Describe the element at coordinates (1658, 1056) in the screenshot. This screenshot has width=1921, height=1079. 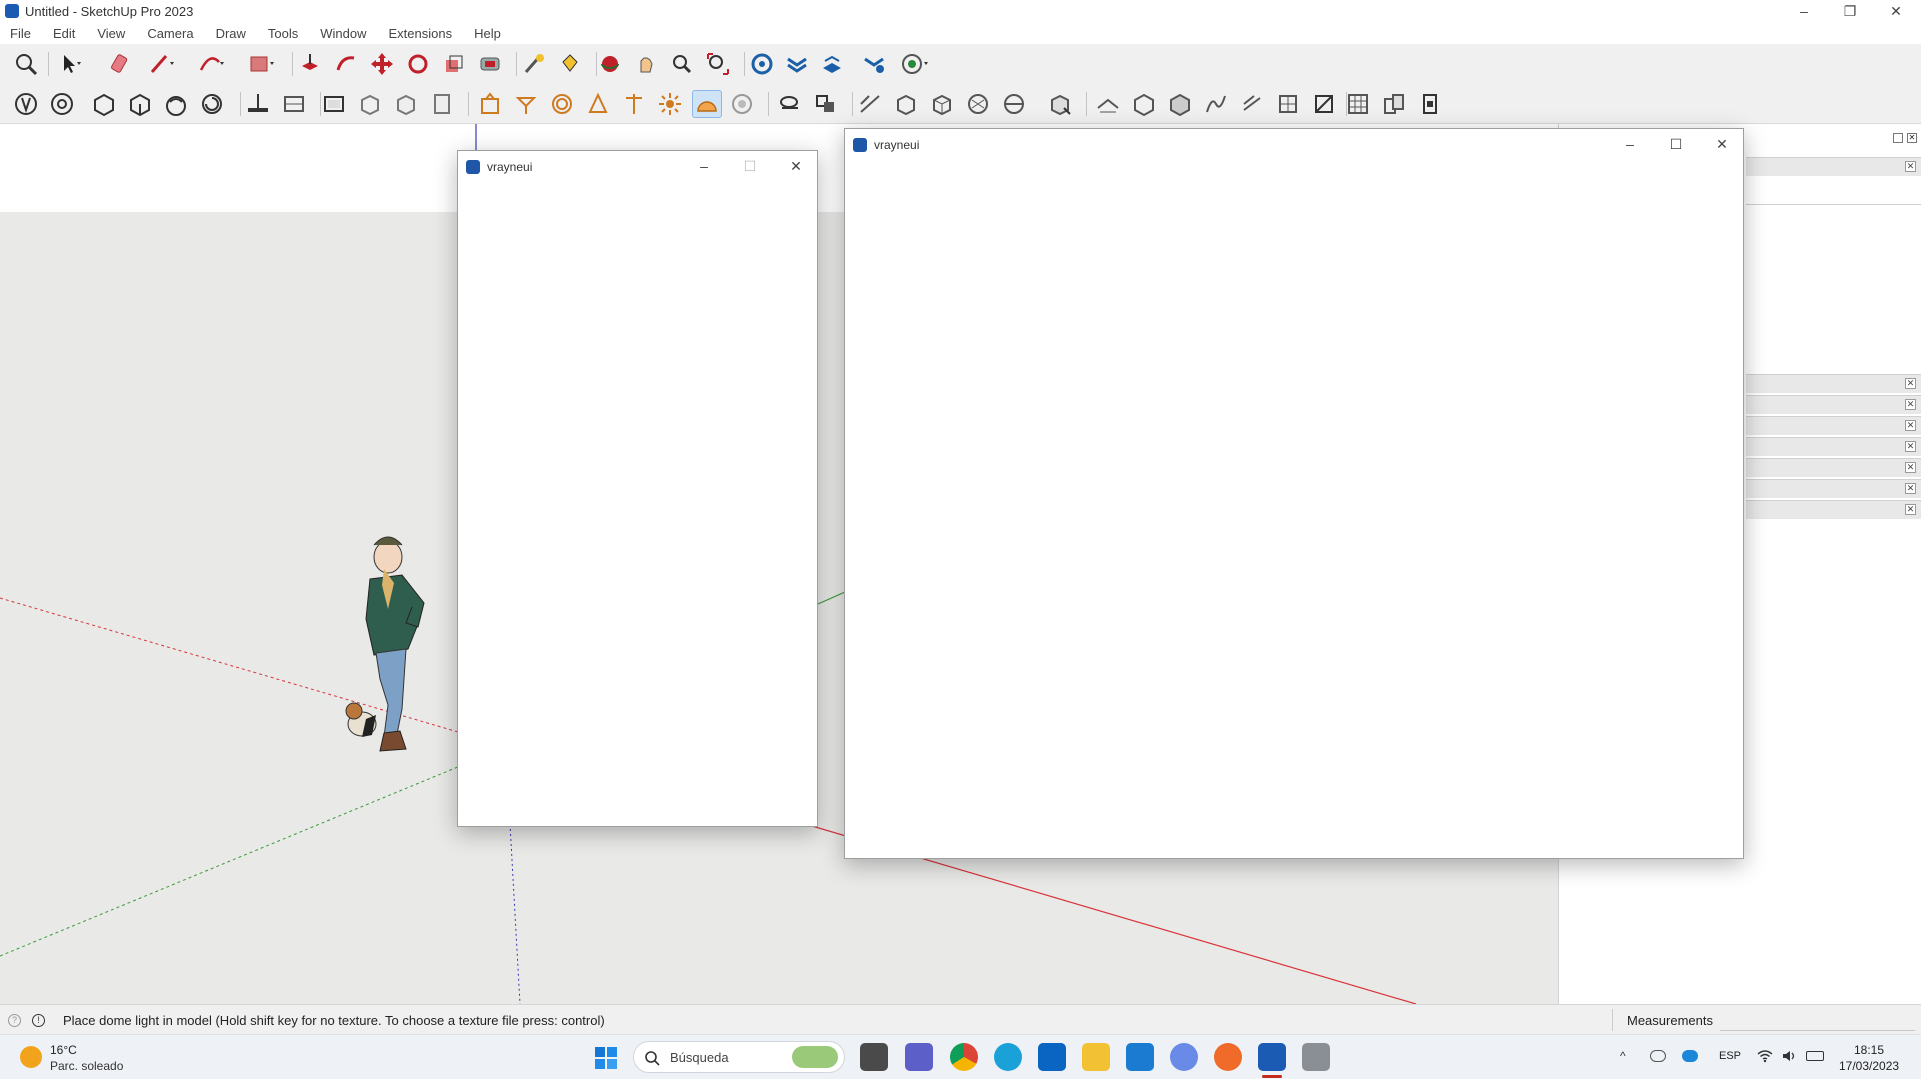
I see `onedrive-cloud-icon` at that location.